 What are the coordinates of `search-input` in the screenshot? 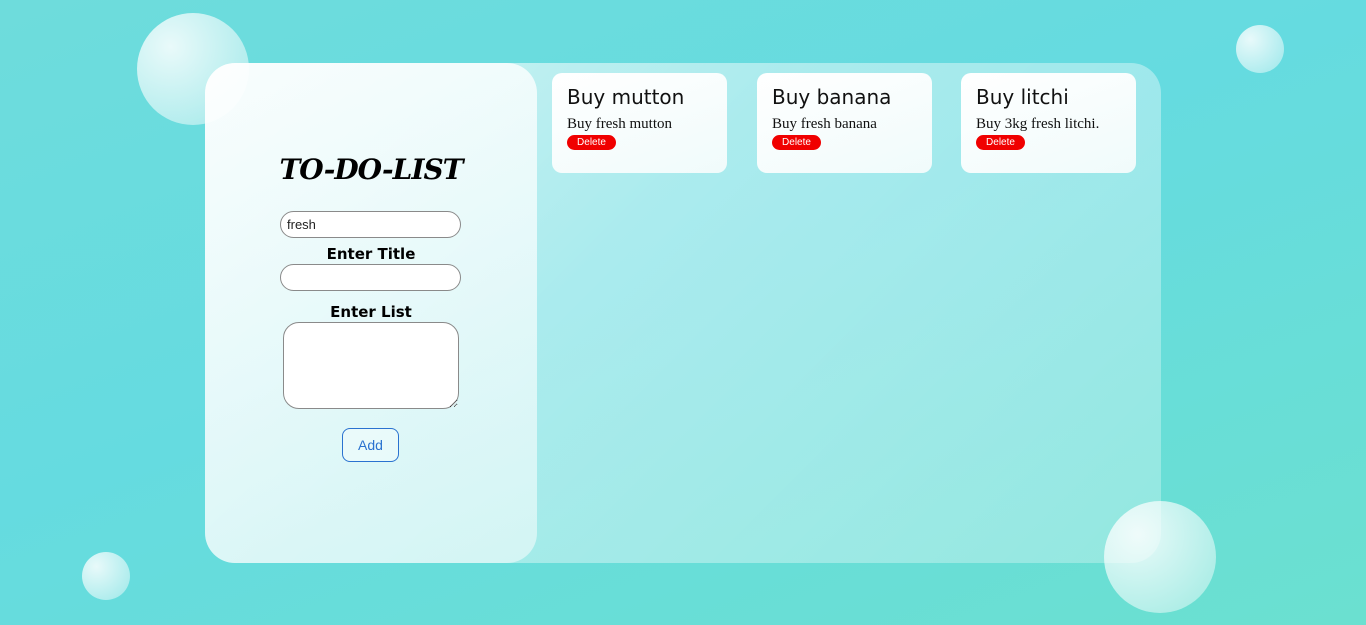 It's located at (370, 224).